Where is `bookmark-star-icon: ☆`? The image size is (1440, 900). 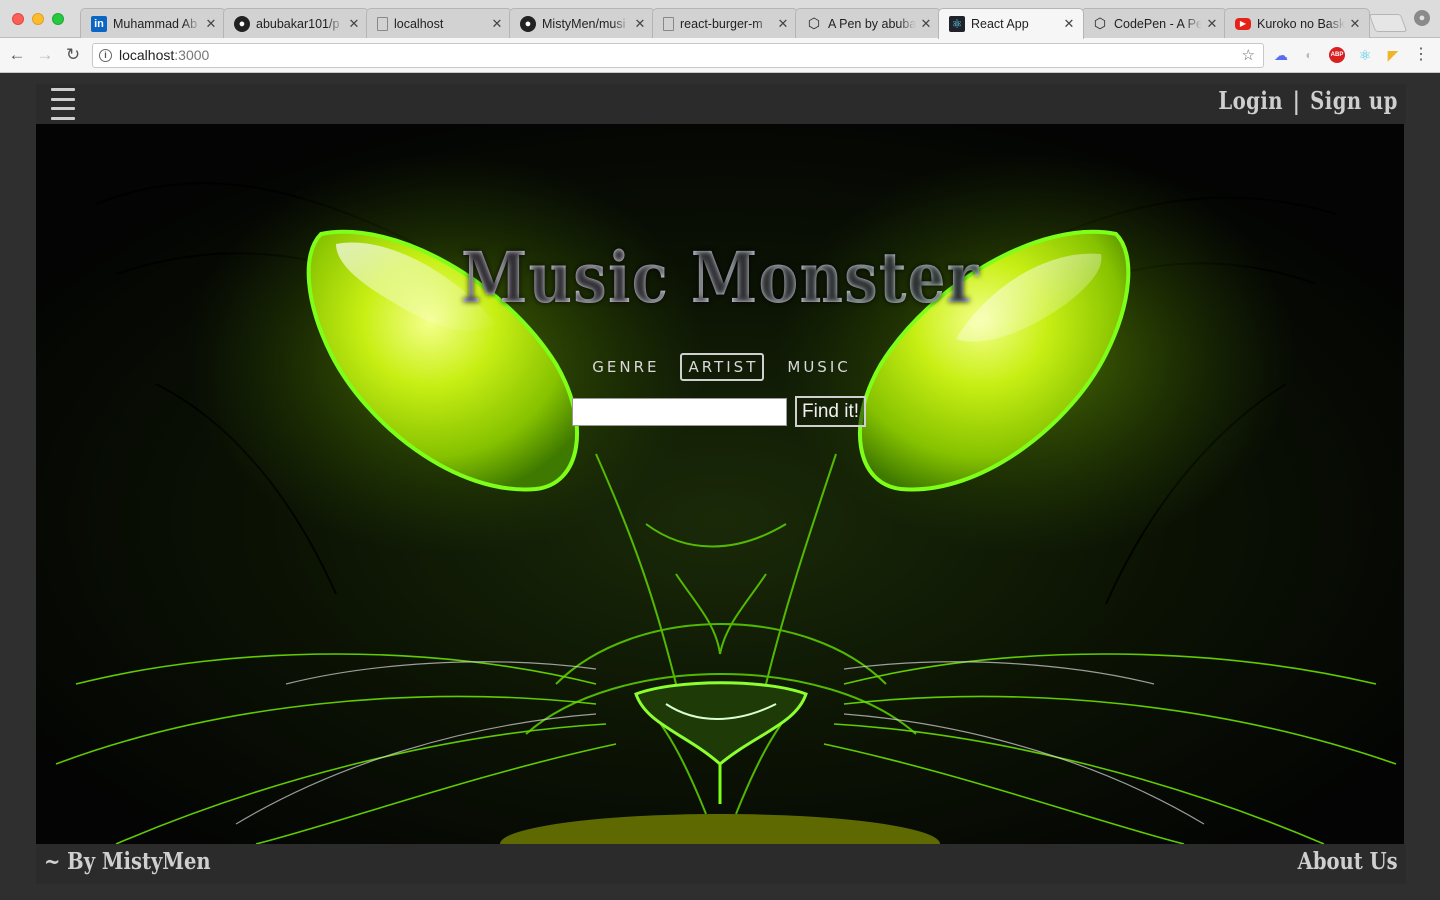
bookmark-star-icon: ☆ is located at coordinates (1248, 55).